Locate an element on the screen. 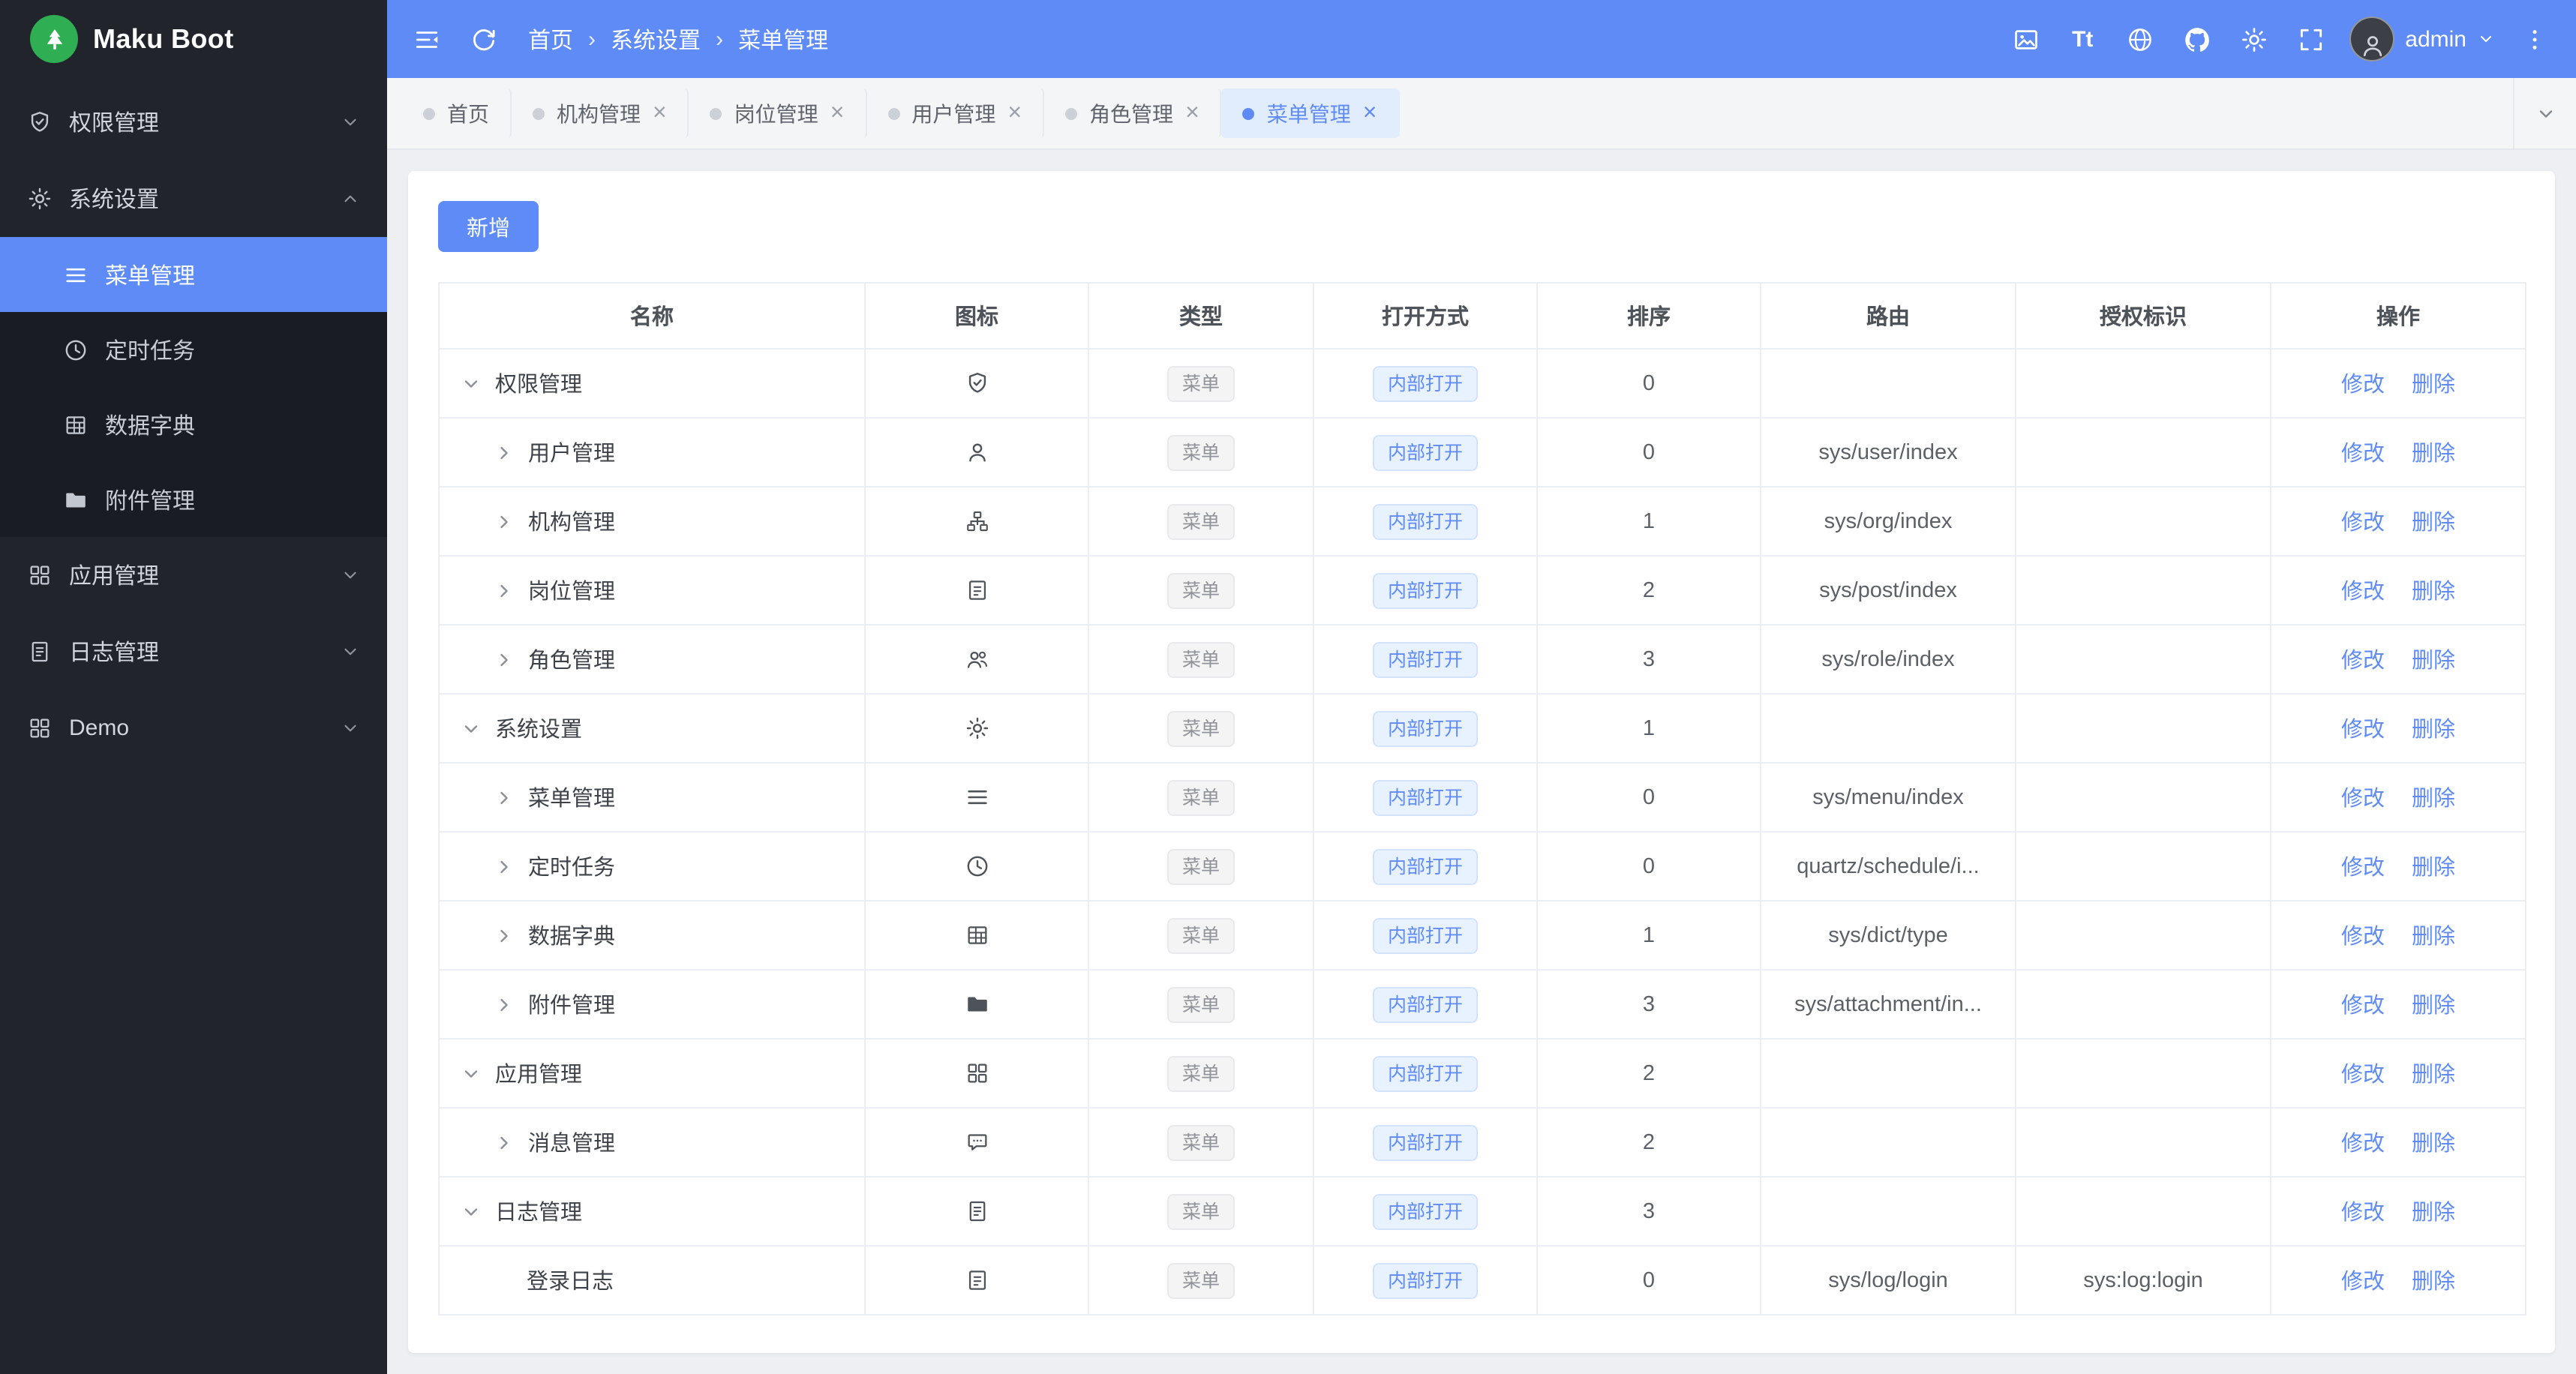 The height and width of the screenshot is (1374, 2576). tab-home: 首页 is located at coordinates (457, 113).